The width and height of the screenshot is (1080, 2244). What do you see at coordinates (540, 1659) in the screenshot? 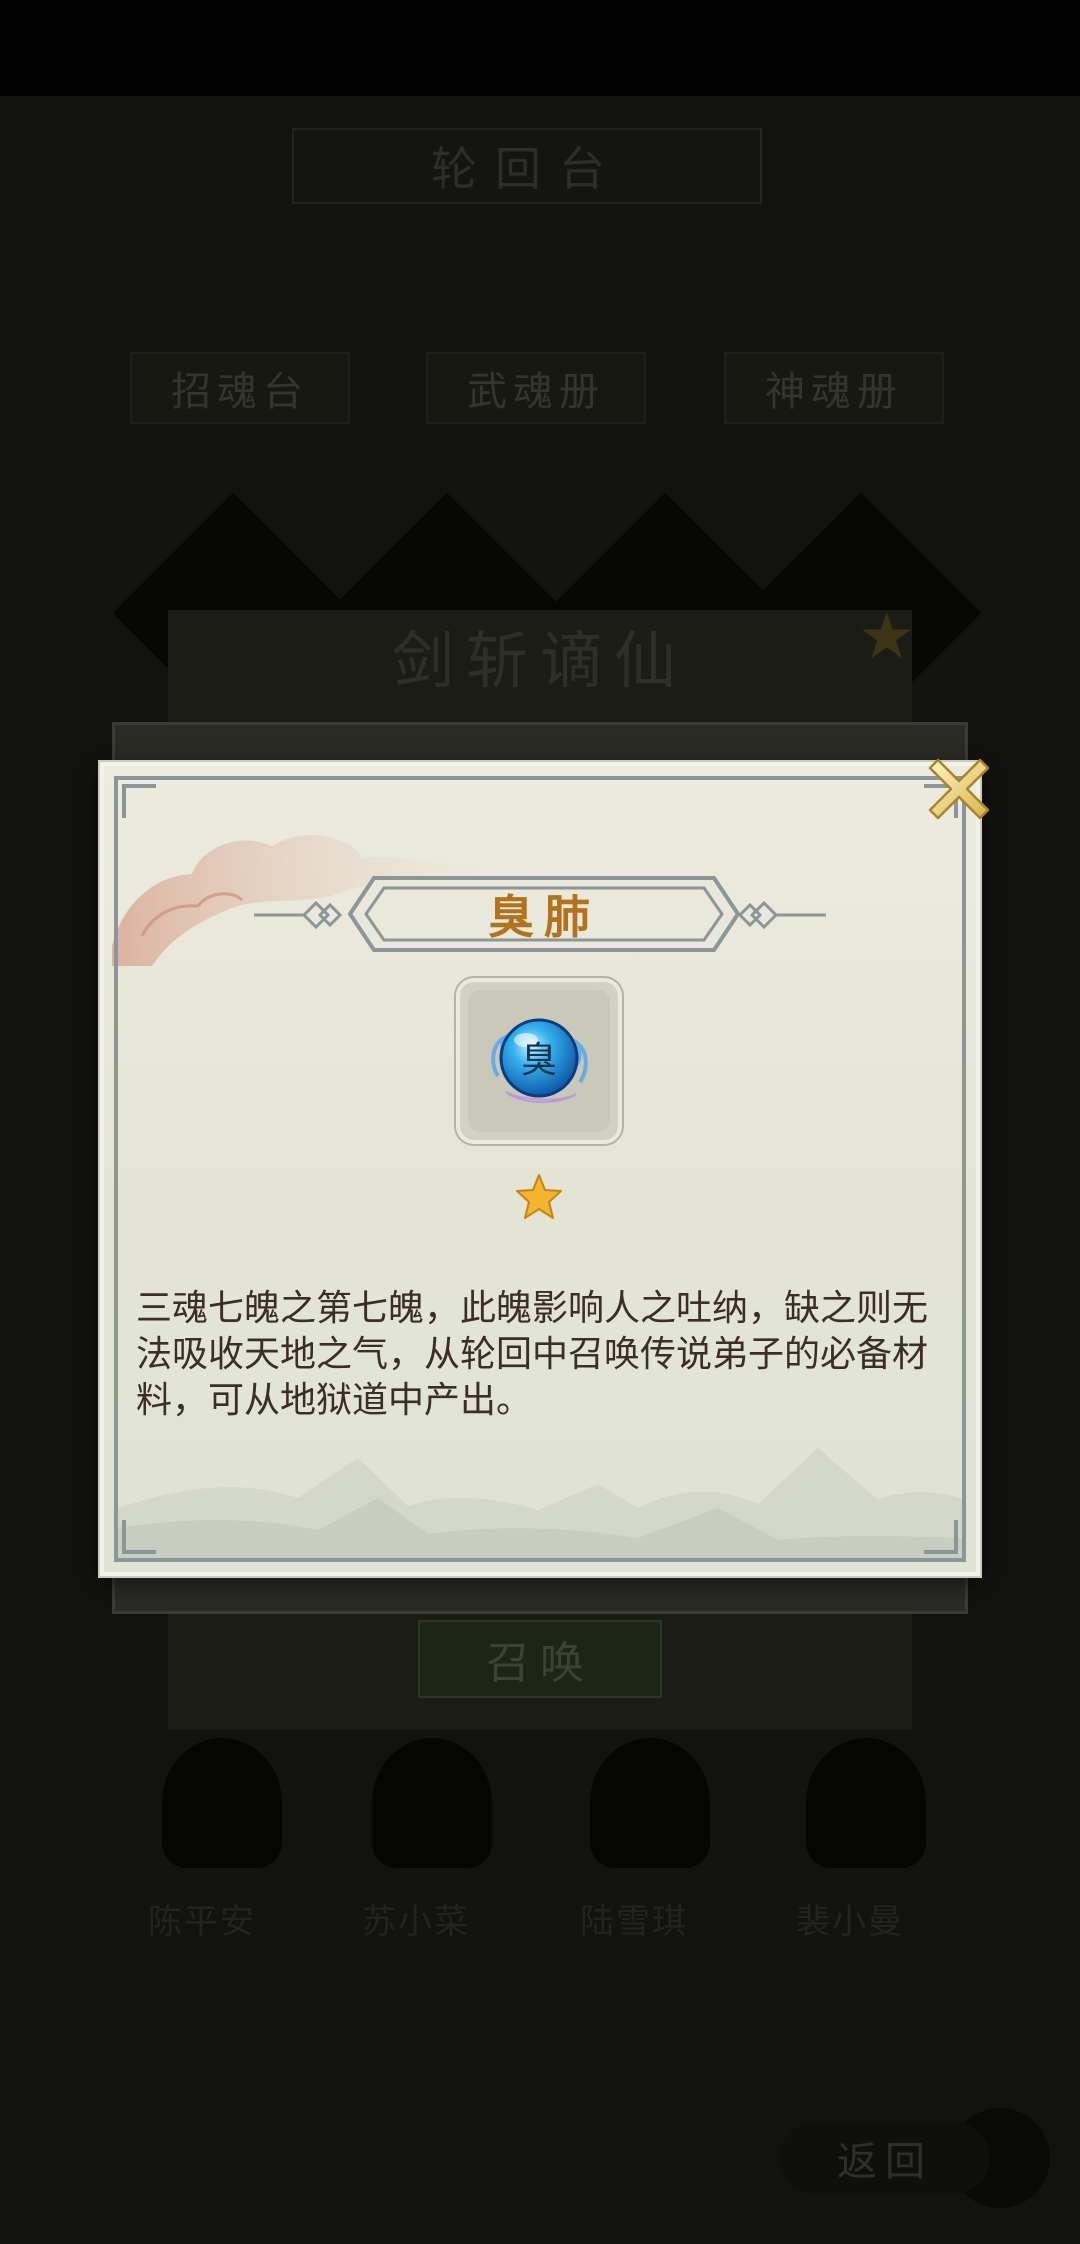
I see `summon-button: 召唤` at bounding box center [540, 1659].